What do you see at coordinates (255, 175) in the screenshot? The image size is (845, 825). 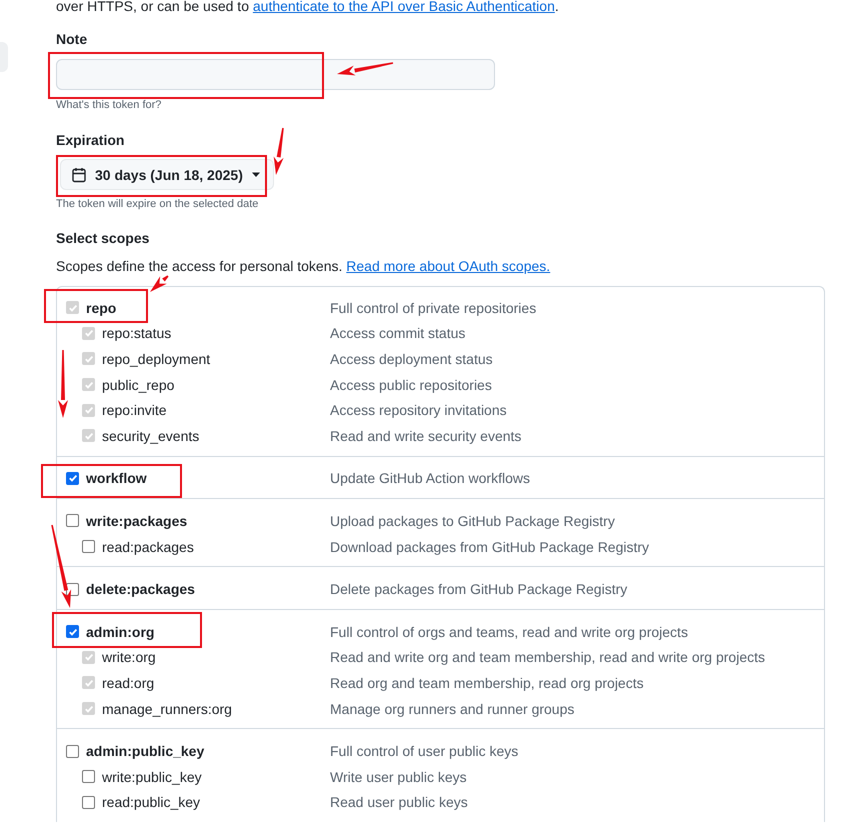 I see `caret-icon` at bounding box center [255, 175].